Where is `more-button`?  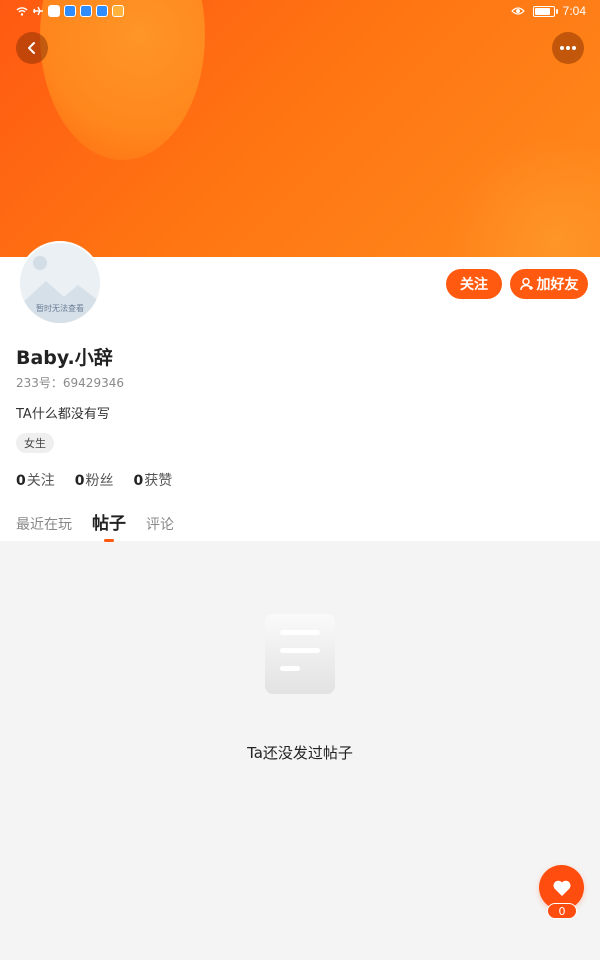
more-button is located at coordinates (568, 48).